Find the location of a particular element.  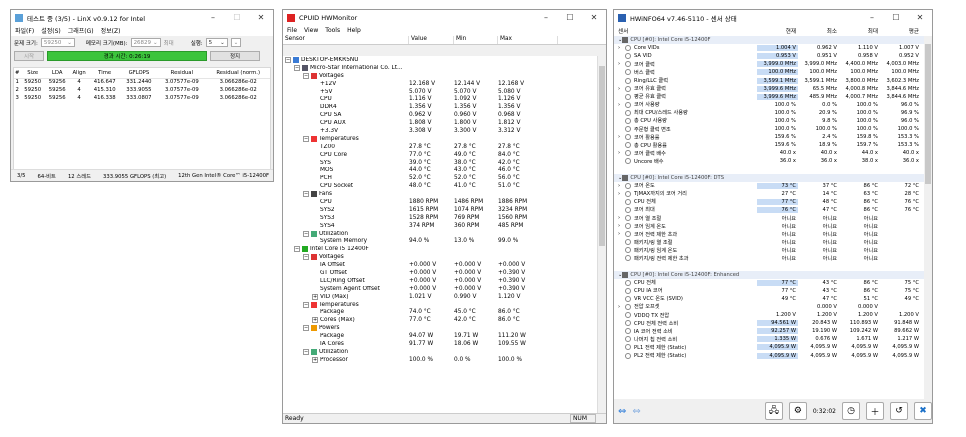

sensor-row: 패키지/링 임계 온도 아니요 아니요 아니요 is located at coordinates (770, 250).